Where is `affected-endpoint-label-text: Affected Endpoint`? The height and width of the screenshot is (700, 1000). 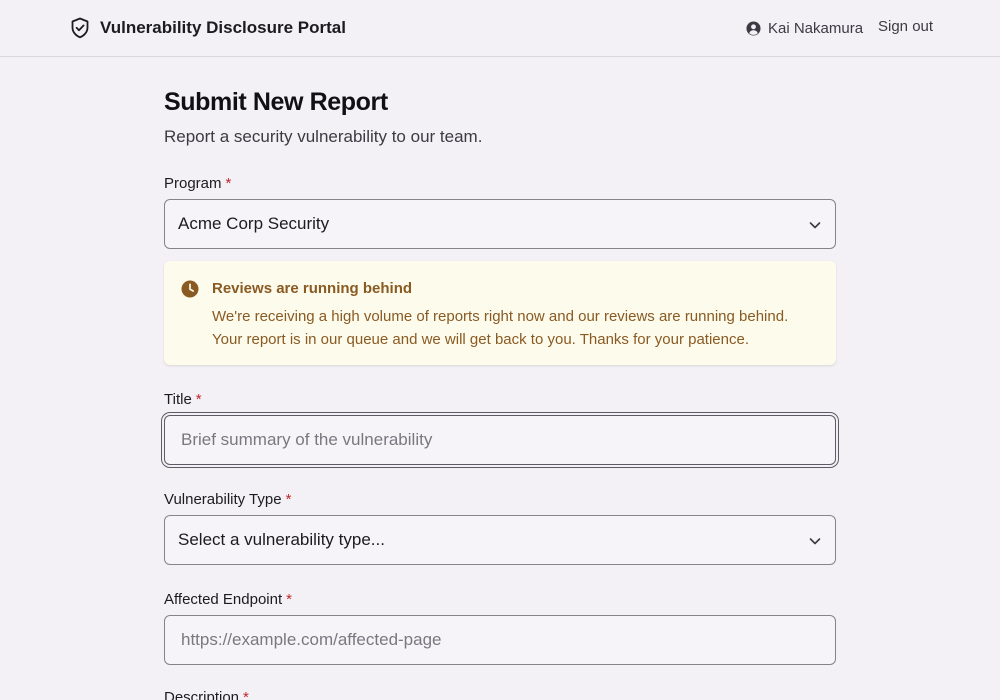 affected-endpoint-label-text: Affected Endpoint is located at coordinates (223, 599).